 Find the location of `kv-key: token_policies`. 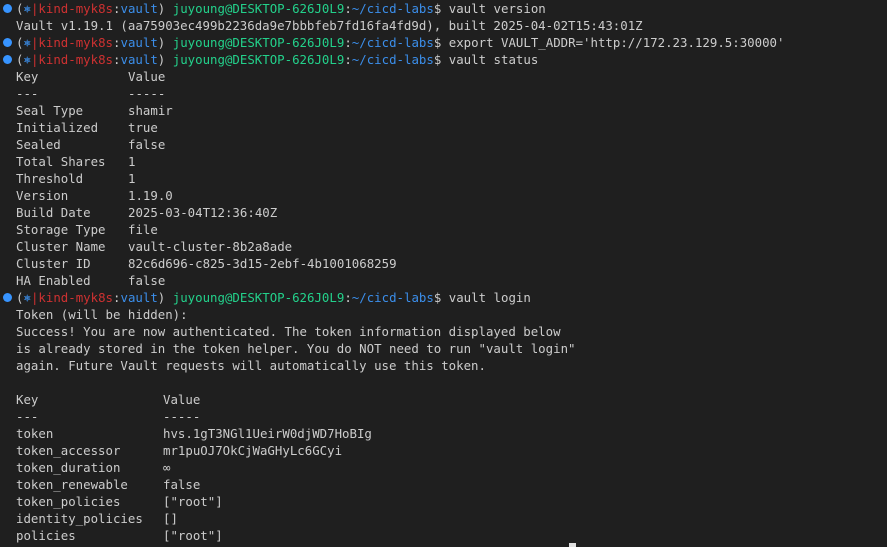

kv-key: token_policies is located at coordinates (68, 501).